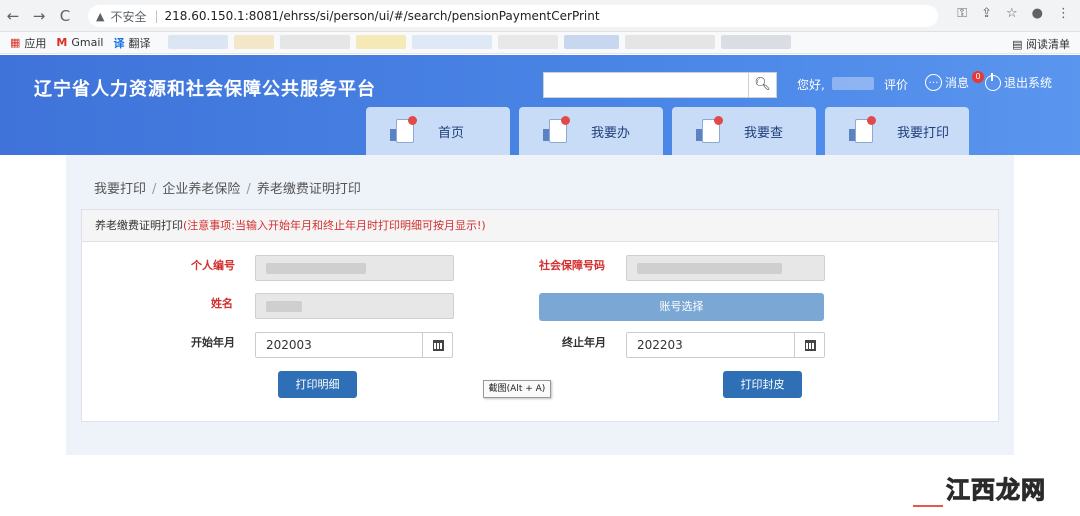 The width and height of the screenshot is (1080, 516). I want to click on rating-link: 评价, so click(896, 84).